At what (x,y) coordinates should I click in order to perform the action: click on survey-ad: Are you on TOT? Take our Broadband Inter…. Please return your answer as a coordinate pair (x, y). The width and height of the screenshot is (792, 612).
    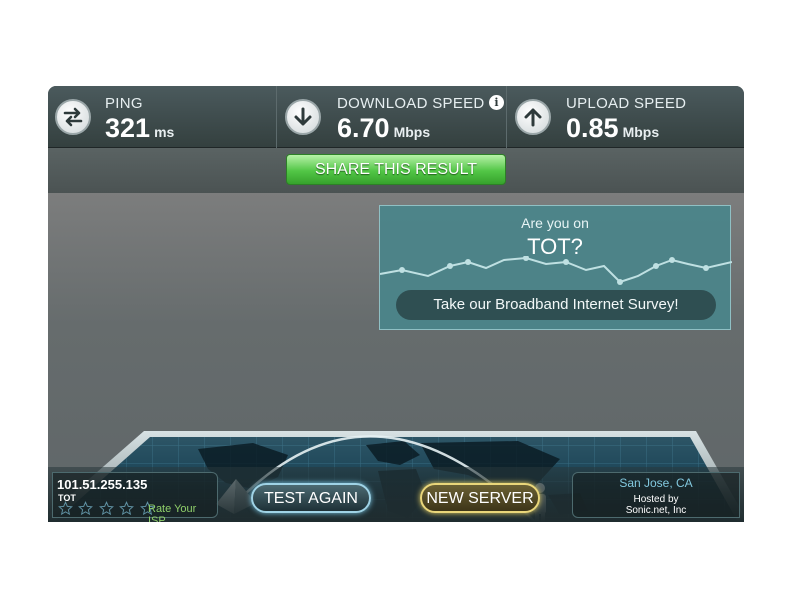
    Looking at the image, I should click on (555, 267).